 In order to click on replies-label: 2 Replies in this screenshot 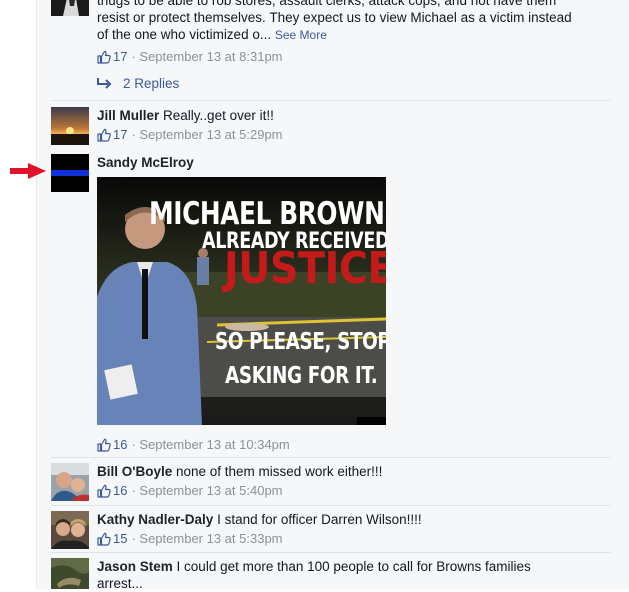, I will do `click(151, 83)`.